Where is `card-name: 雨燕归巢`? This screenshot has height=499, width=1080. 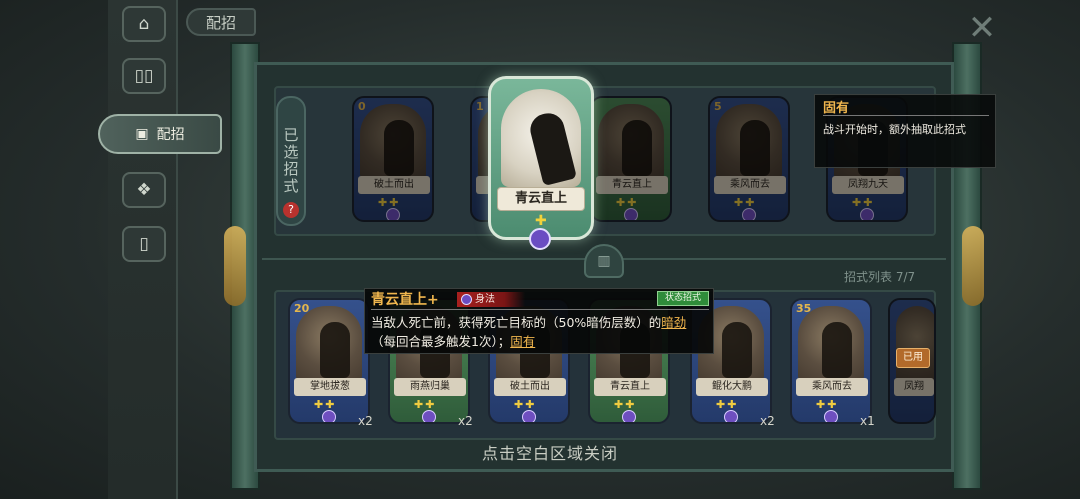 card-name: 雨燕归巢 is located at coordinates (430, 387).